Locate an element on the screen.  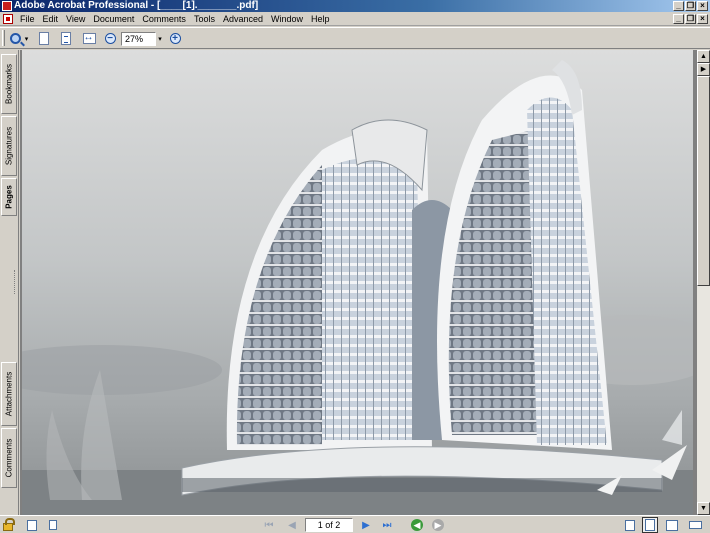
scroll-up-button: ▲ is located at coordinates (703, 56).